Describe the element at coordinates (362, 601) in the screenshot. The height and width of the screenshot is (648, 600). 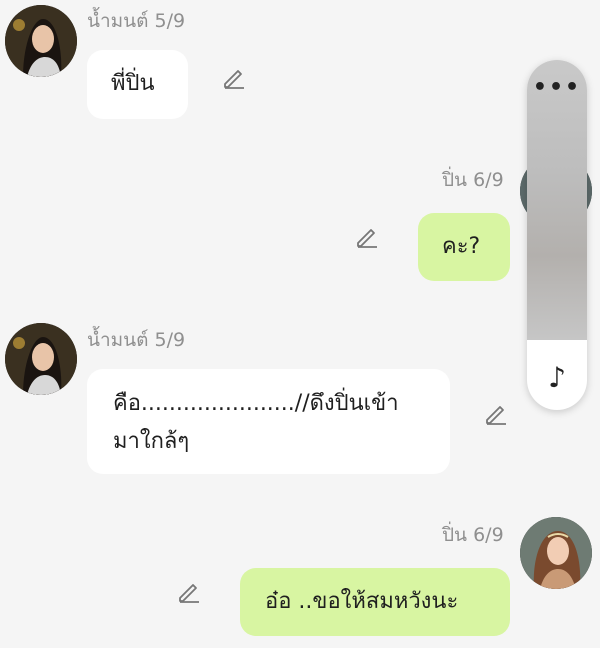
I see `message-text: อ๋อ ..ขอให้สมหวังนะ` at that location.